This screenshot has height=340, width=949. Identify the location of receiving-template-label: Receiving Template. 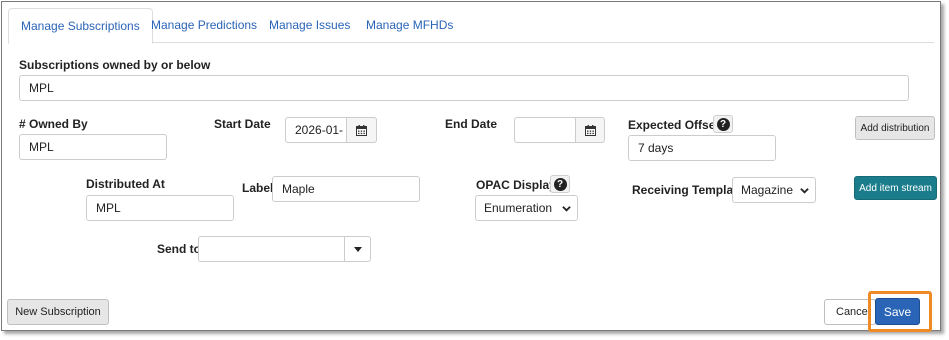
(688, 190).